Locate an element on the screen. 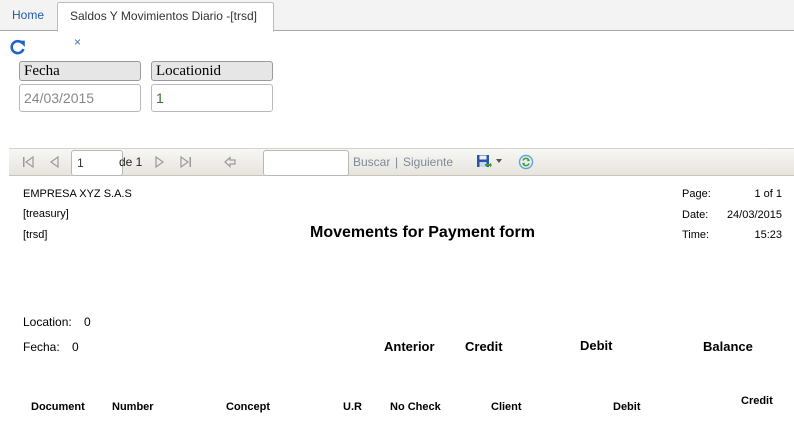  page-number-input: 1 is located at coordinates (97, 163).